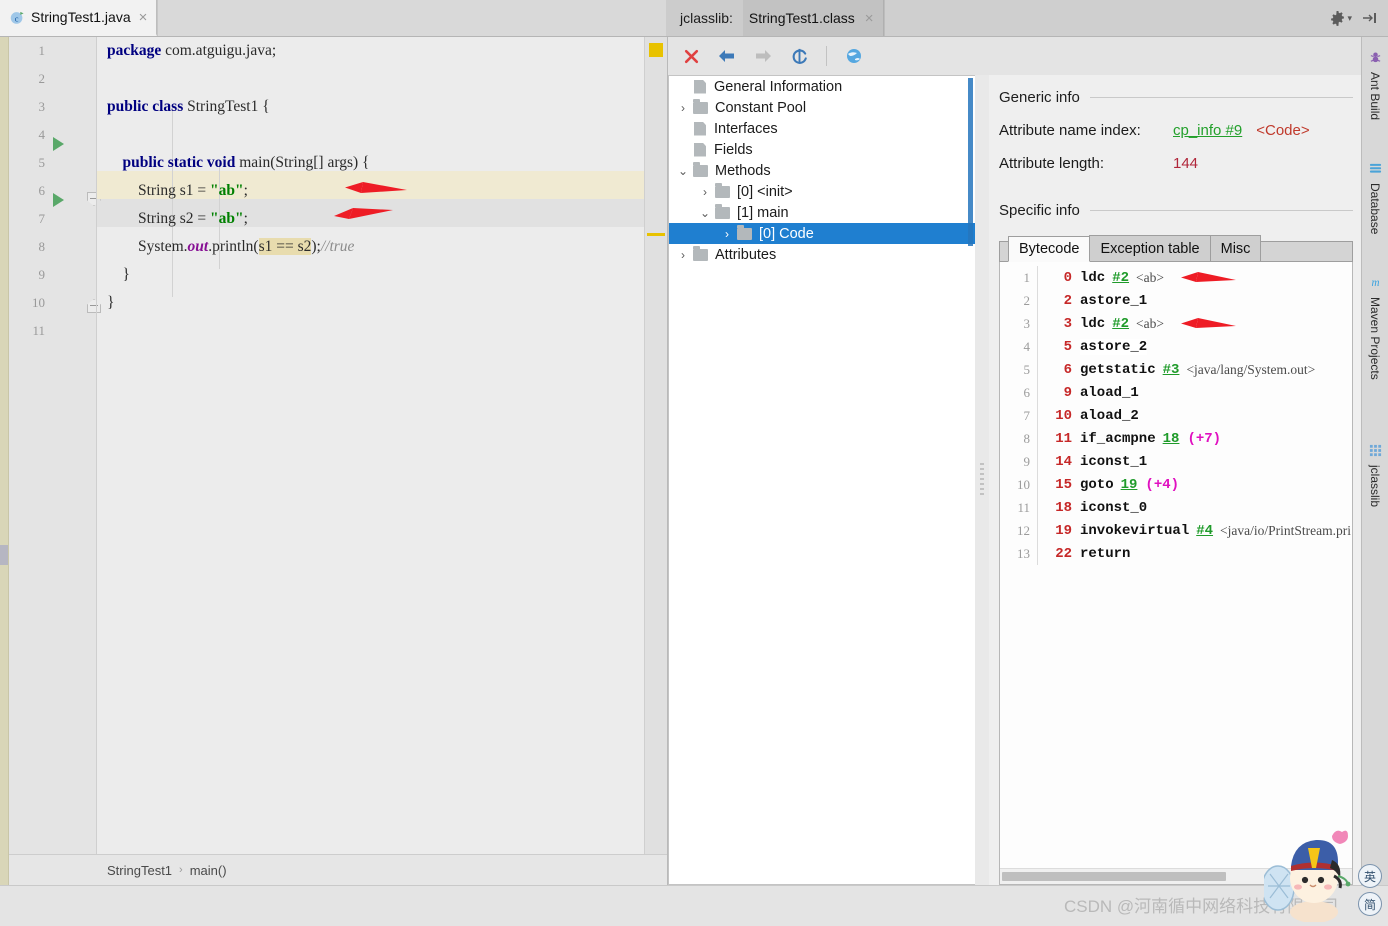  Describe the element at coordinates (1114, 876) in the screenshot. I see `scrollbar-thumb` at that location.